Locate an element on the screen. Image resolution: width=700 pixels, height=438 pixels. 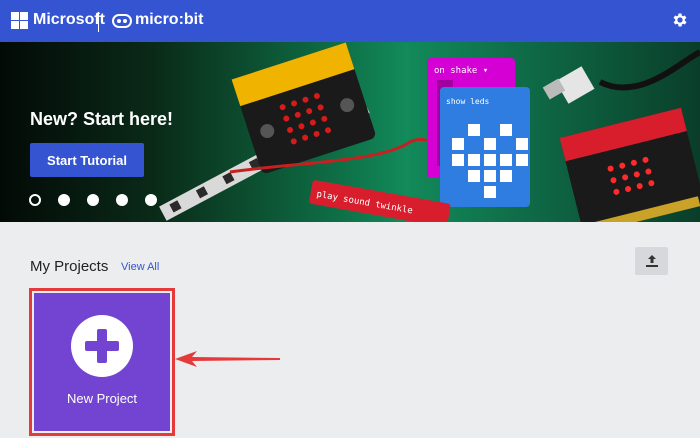
microbit-board-right is located at coordinates (629, 164).